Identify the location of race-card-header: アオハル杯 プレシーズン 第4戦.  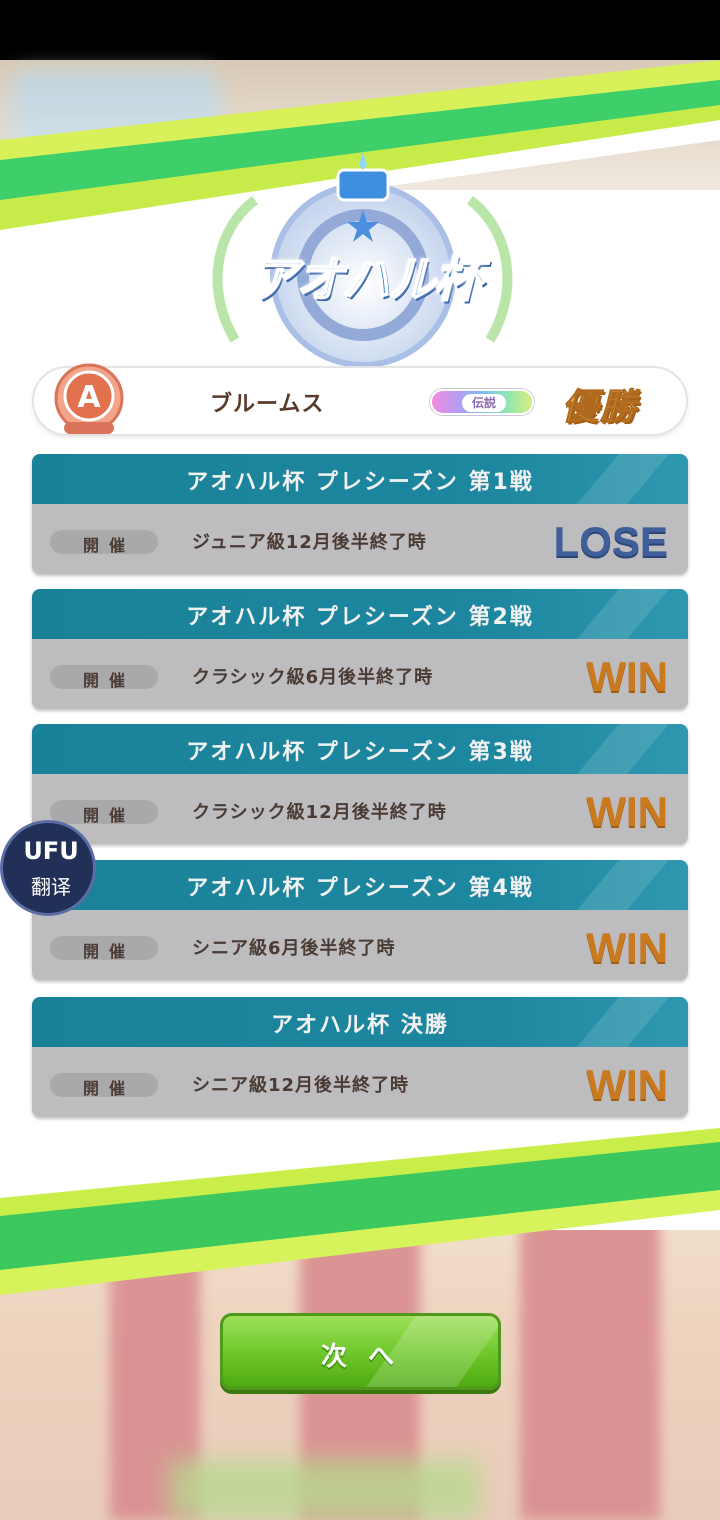
(360, 885).